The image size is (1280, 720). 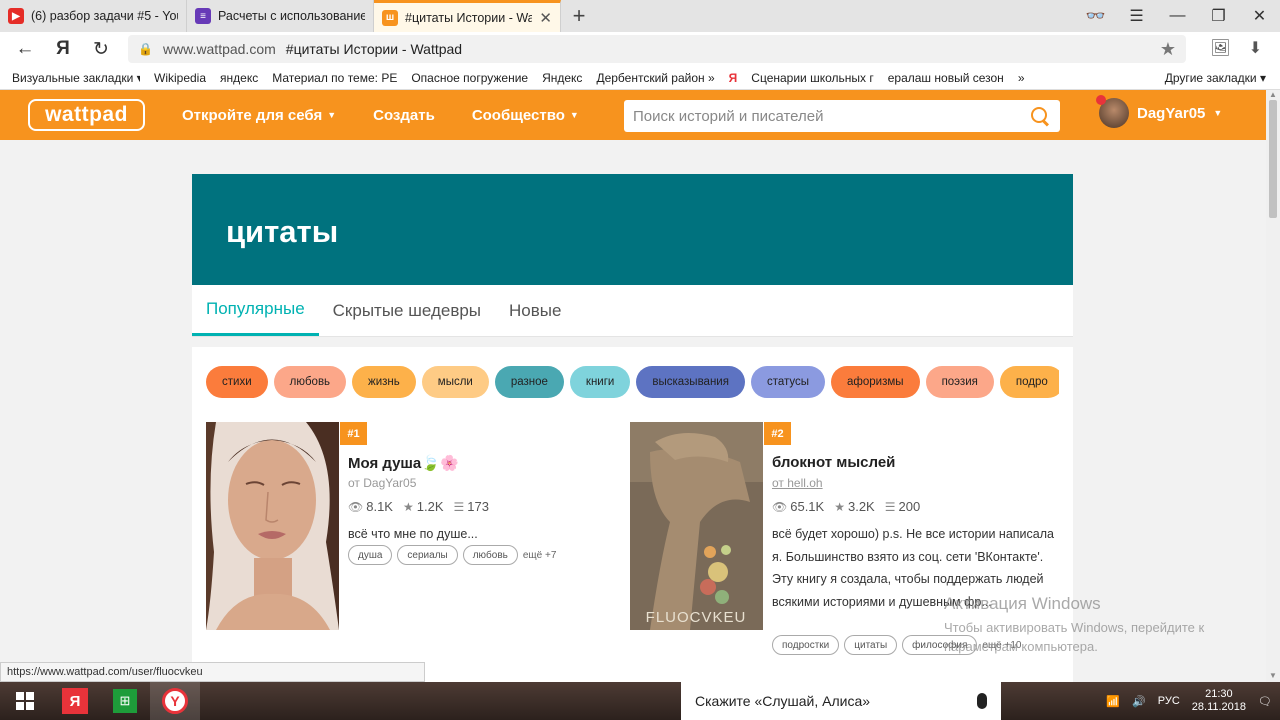 What do you see at coordinates (101, 49) in the screenshot?
I see `reload-button: ↻` at bounding box center [101, 49].